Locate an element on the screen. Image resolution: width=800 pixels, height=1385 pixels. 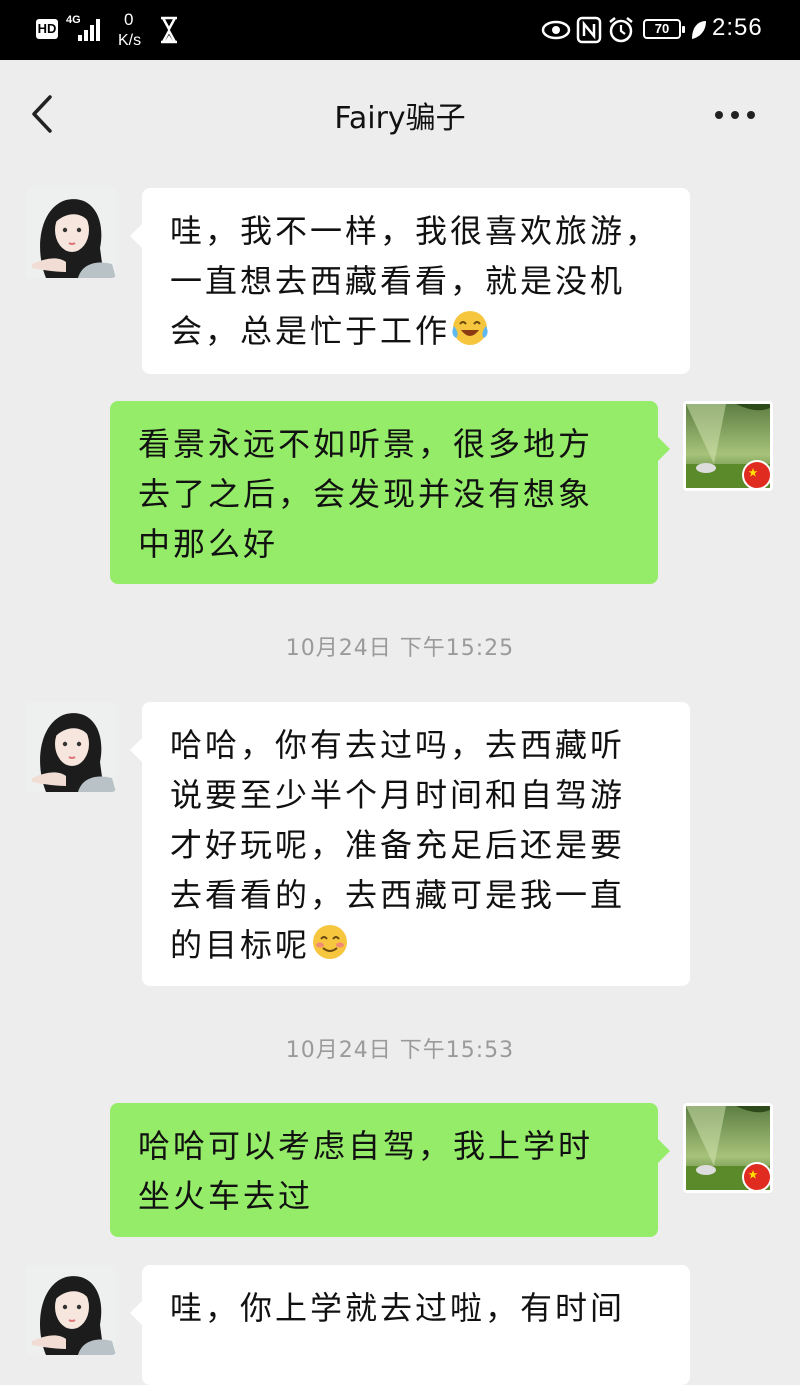
eye-icon is located at coordinates (556, 30).